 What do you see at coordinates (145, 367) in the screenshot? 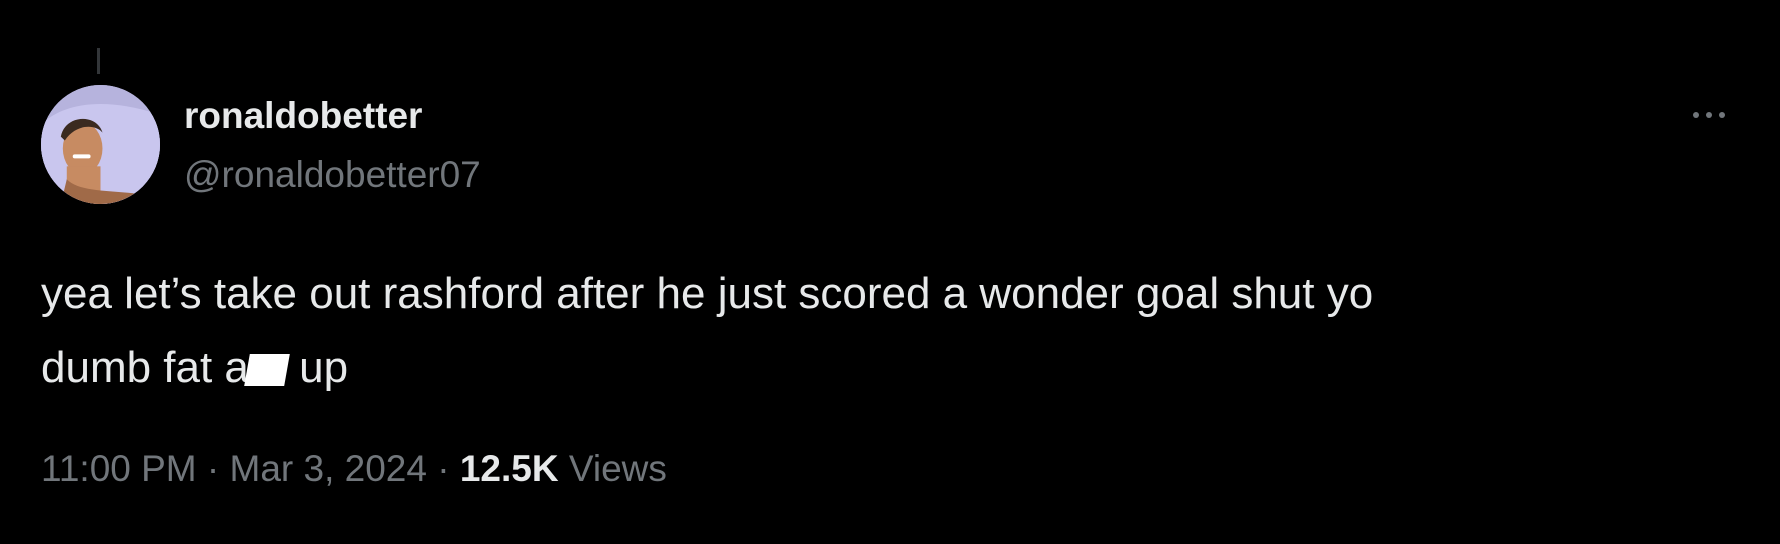
I see `tweet-text-segment: dumb fat a` at bounding box center [145, 367].